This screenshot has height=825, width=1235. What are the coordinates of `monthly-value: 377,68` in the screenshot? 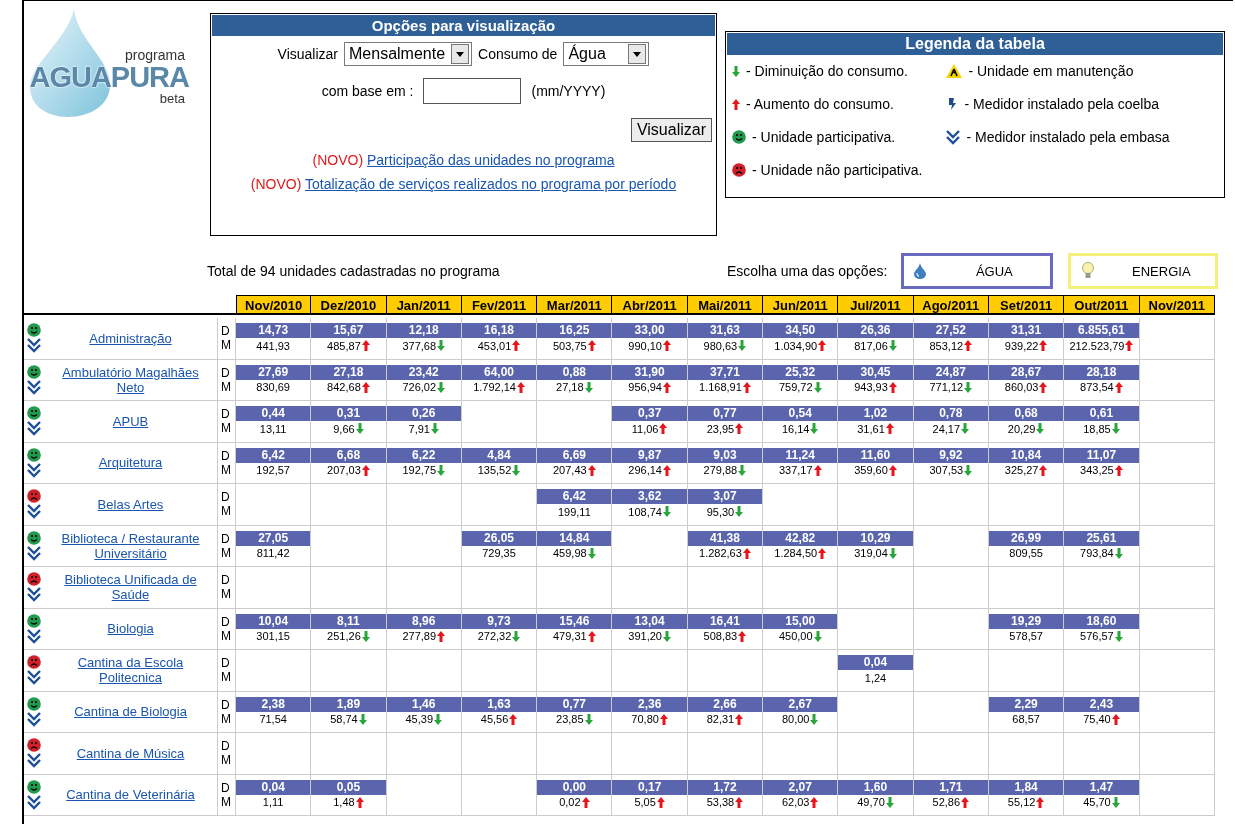 It's located at (419, 345).